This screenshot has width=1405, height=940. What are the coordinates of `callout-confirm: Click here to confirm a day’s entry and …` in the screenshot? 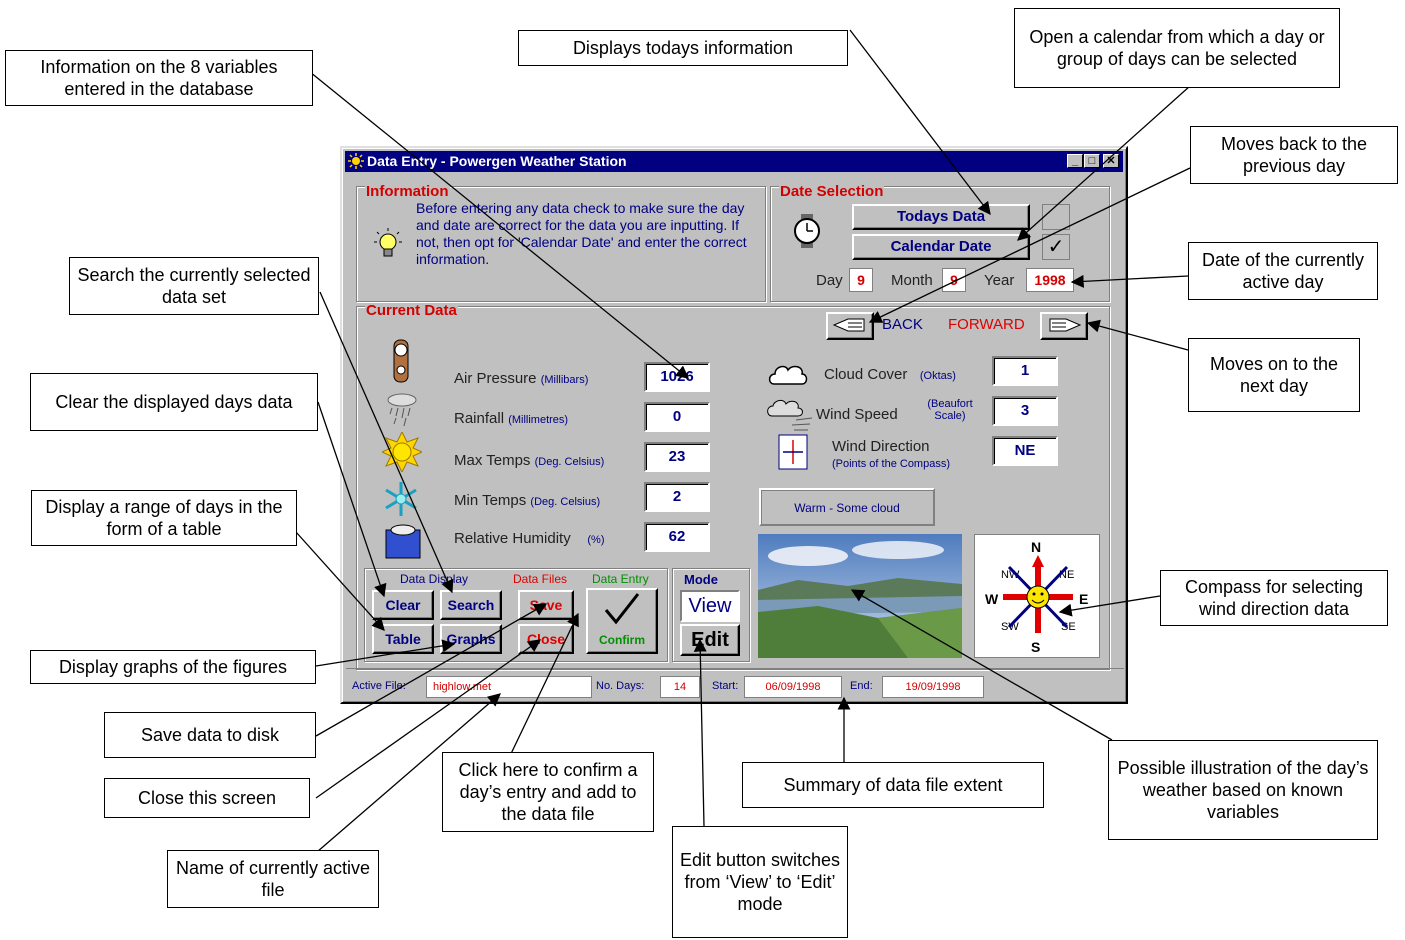 It's located at (548, 792).